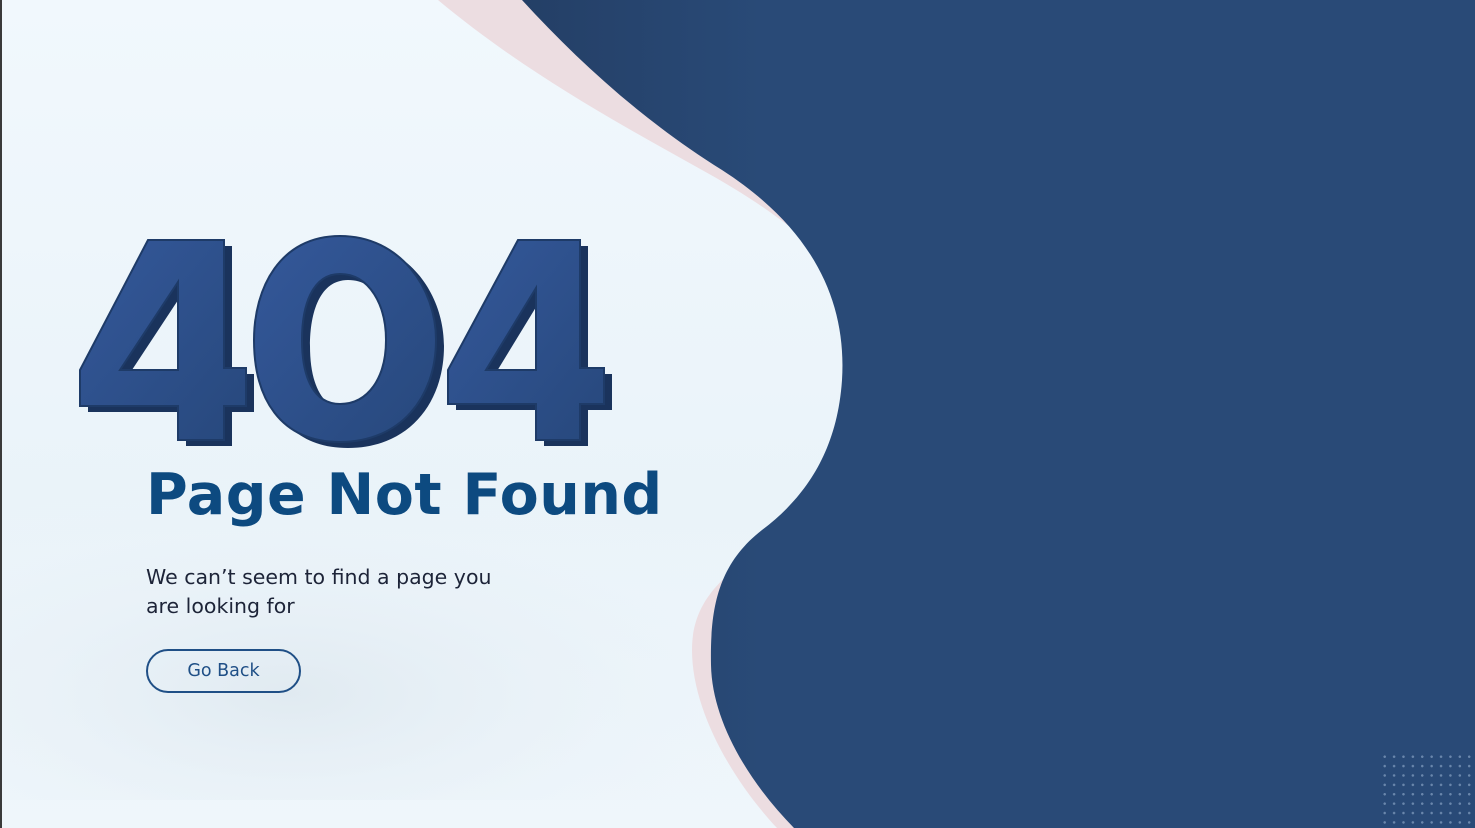 This screenshot has width=1475, height=828. Describe the element at coordinates (1426, 790) in the screenshot. I see `dot-grid-decoration` at that location.